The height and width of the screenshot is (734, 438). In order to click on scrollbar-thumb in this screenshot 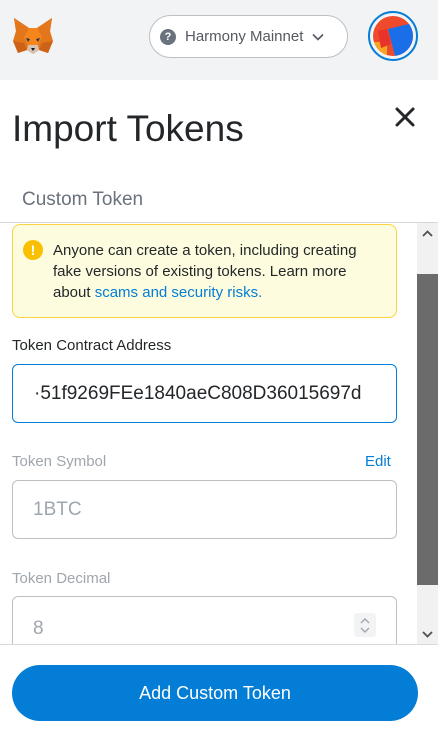, I will do `click(427, 429)`.